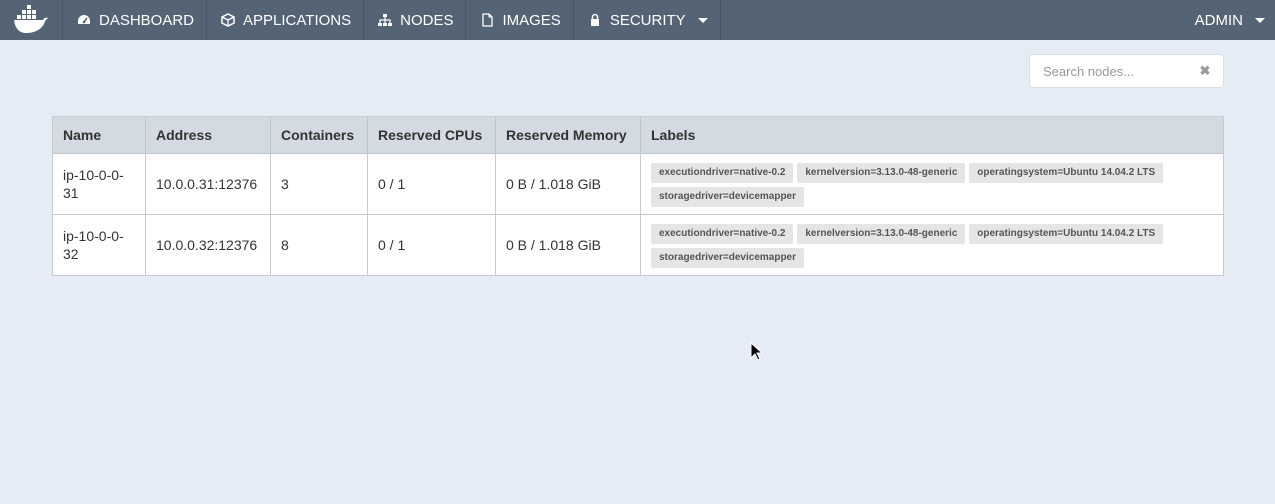 Image resolution: width=1275 pixels, height=504 pixels. I want to click on node-name: ip-10-0-0-31, so click(99, 184).